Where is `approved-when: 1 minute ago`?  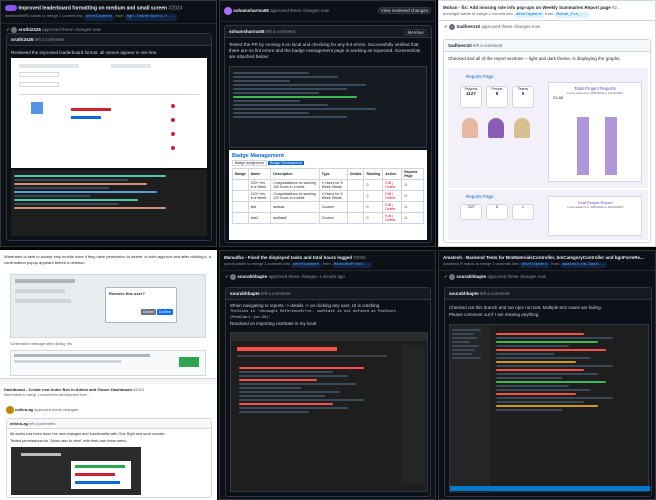 approved-when: 1 minute ago is located at coordinates (332, 276).